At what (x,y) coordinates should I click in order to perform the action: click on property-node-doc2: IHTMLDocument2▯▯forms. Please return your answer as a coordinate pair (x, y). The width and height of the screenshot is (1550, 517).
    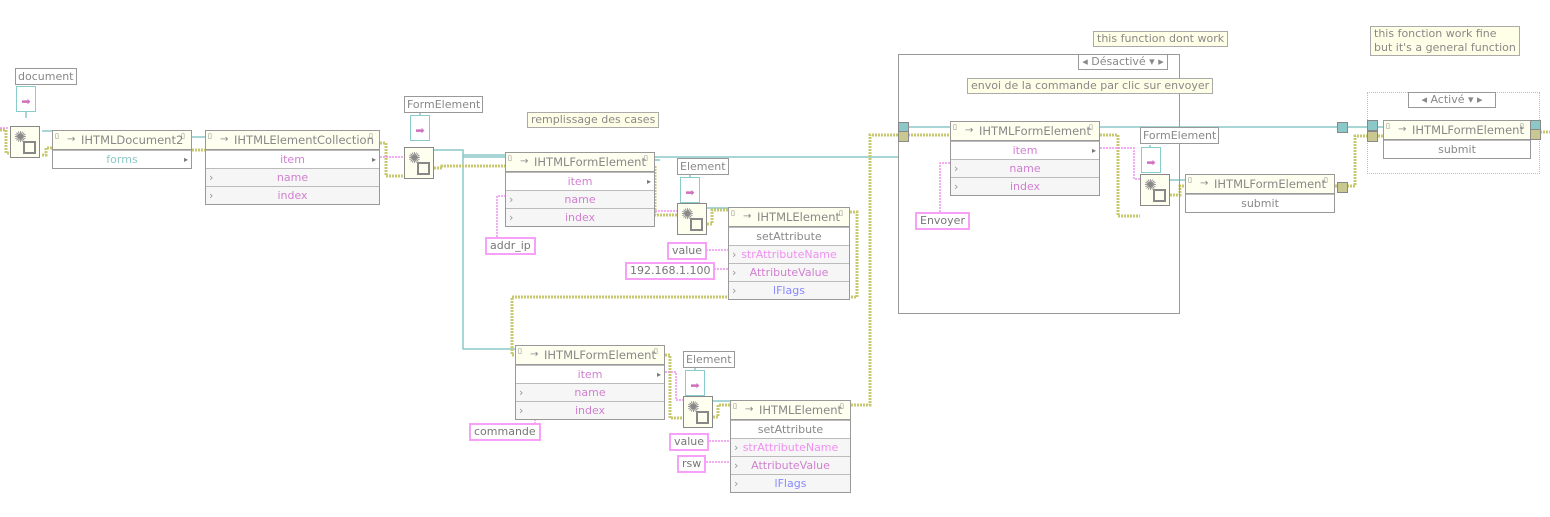
    Looking at the image, I should click on (122, 149).